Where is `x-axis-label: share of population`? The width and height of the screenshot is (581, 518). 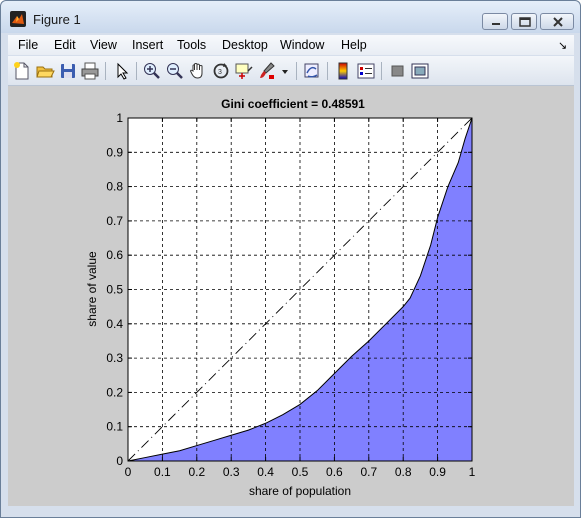 x-axis-label: share of population is located at coordinates (300, 491).